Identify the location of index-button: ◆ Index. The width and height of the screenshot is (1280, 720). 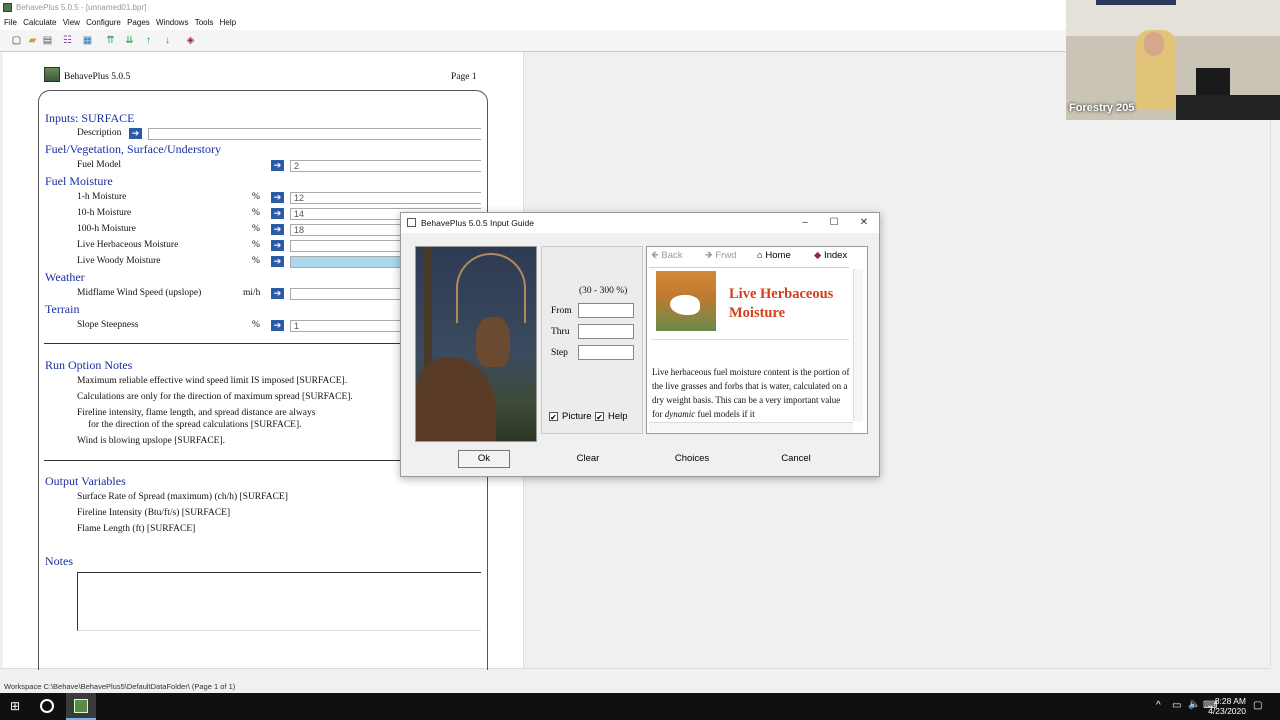
(836, 256).